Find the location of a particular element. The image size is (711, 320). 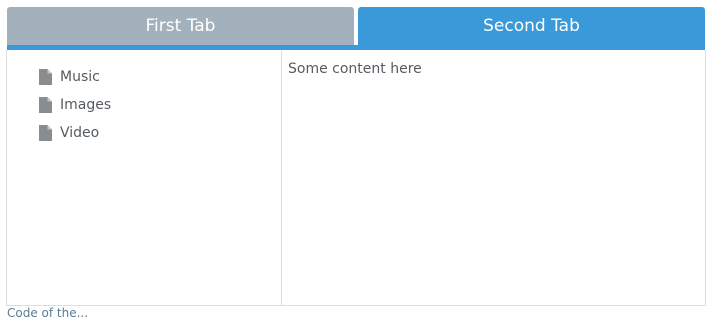

sidebar-item-video: Video is located at coordinates (144, 133).